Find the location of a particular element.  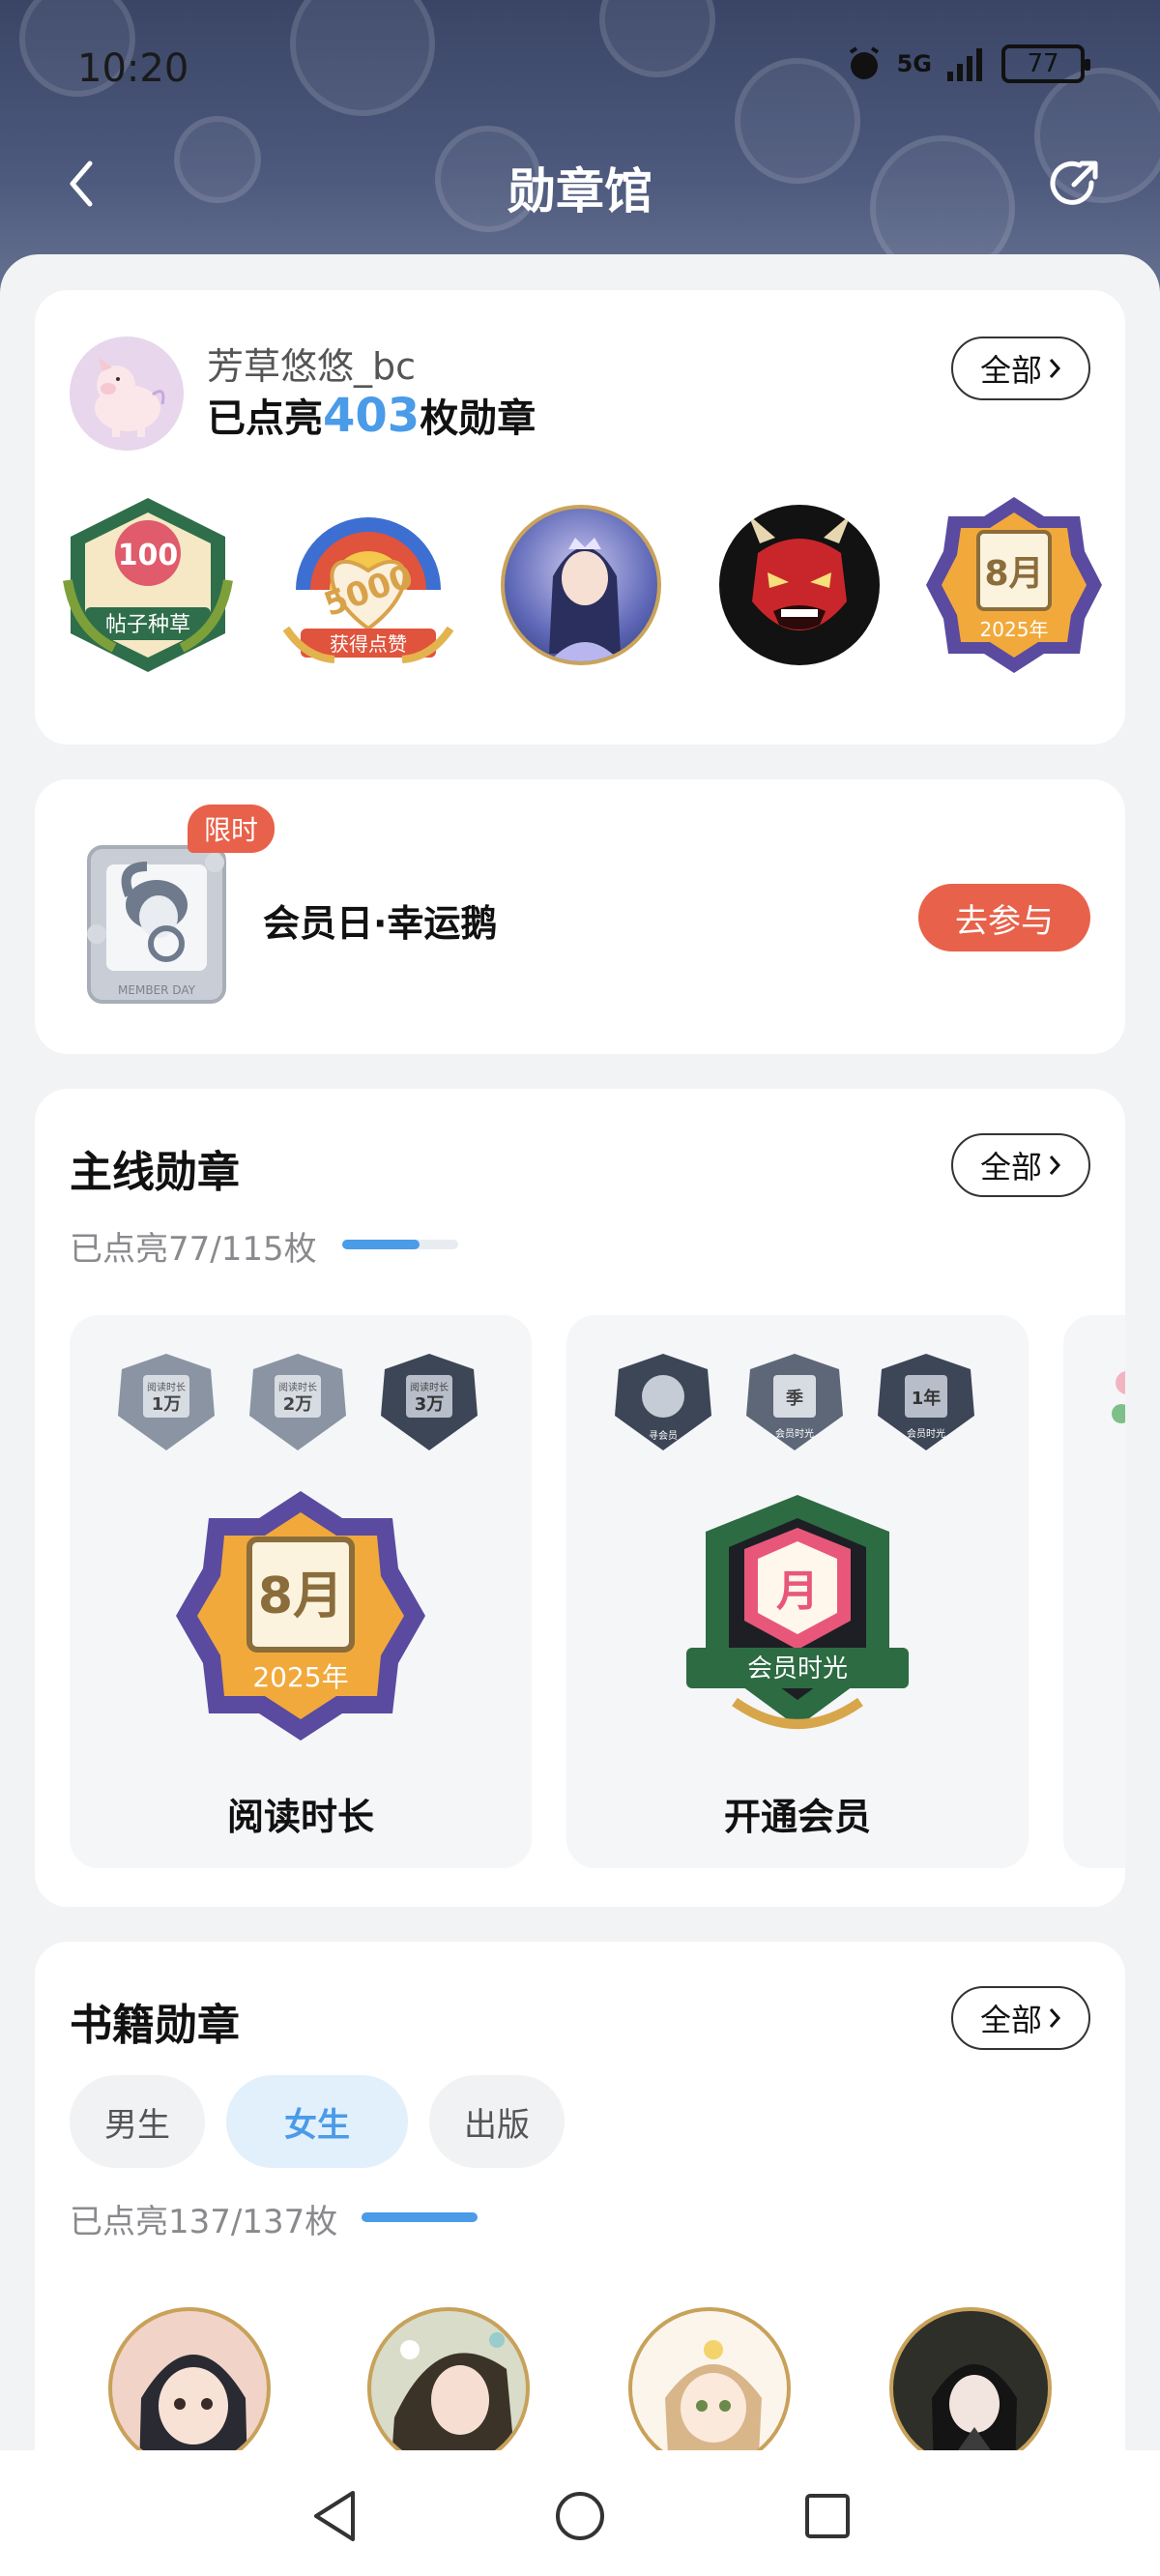

membership-main-badge: 月 会员时光 is located at coordinates (797, 1615).